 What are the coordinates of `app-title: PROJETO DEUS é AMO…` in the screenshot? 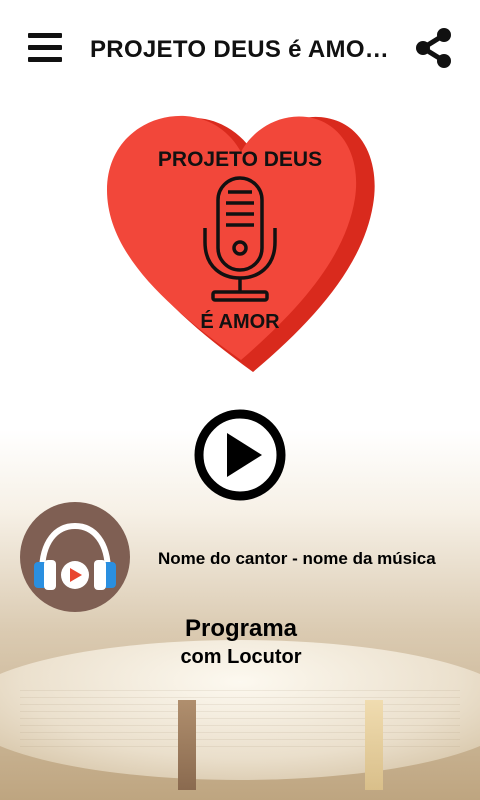 It's located at (240, 49).